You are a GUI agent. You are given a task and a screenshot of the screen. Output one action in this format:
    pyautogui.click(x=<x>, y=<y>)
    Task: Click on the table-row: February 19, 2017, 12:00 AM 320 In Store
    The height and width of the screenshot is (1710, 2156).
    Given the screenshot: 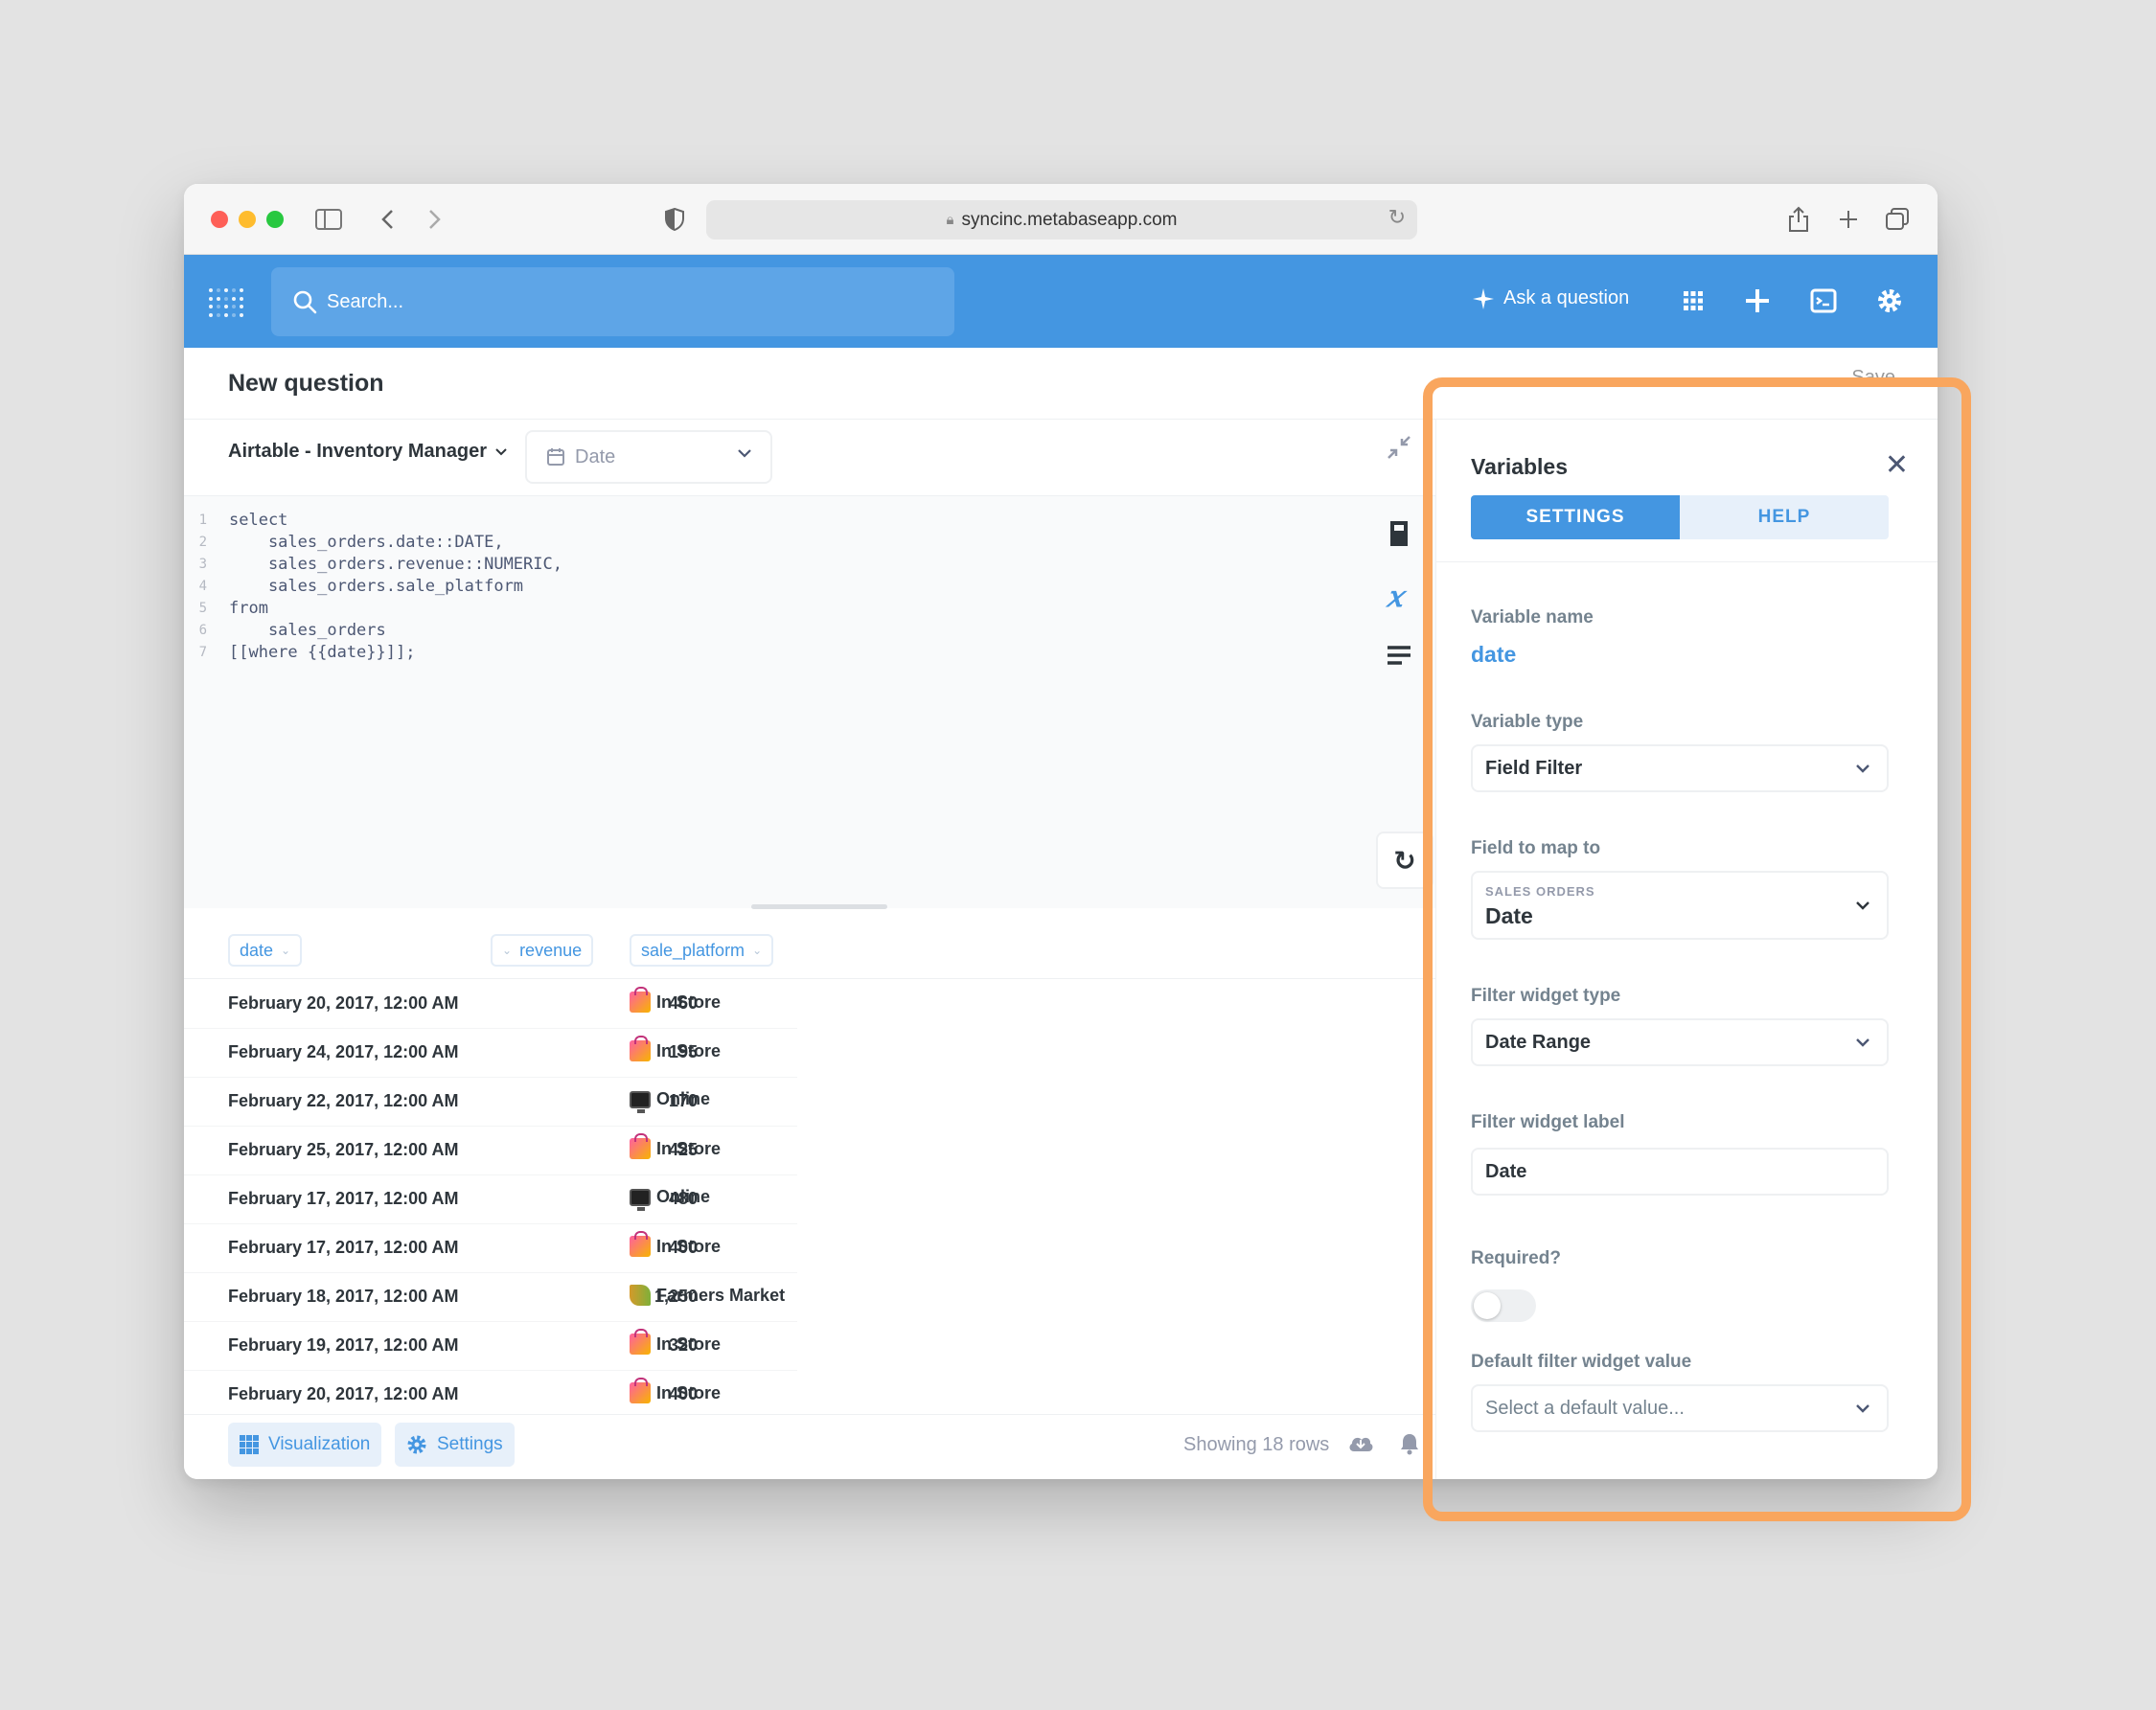 What is the action you would take?
    pyautogui.click(x=490, y=1346)
    